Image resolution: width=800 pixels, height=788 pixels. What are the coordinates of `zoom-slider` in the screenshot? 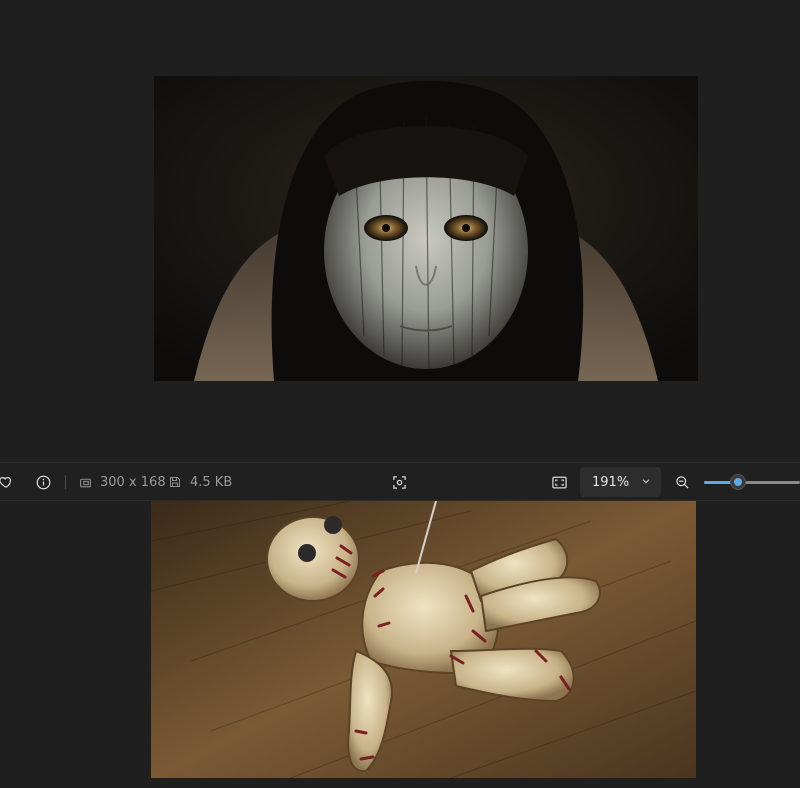 It's located at (752, 482).